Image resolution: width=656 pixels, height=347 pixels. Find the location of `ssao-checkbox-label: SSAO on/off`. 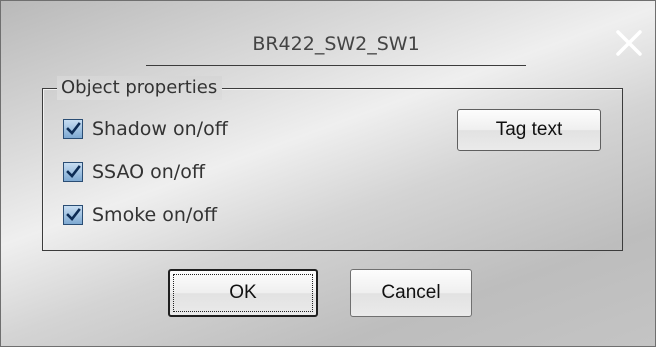

ssao-checkbox-label: SSAO on/off is located at coordinates (148, 172).